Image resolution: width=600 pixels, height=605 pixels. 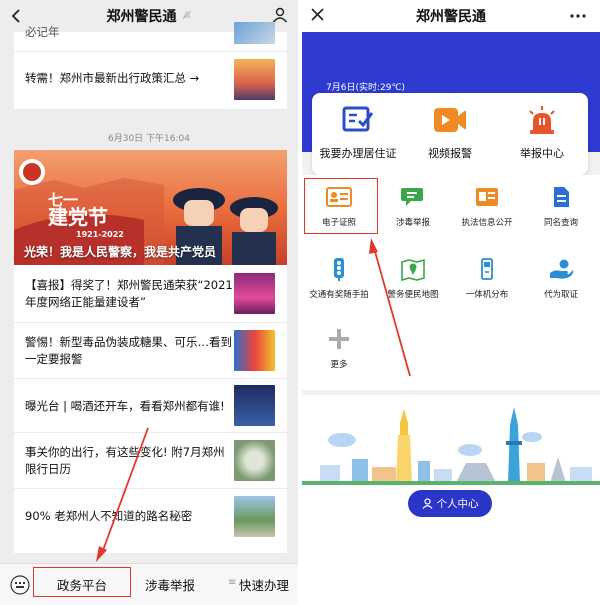 What do you see at coordinates (82, 582) in the screenshot?
I see `highlight-box` at bounding box center [82, 582].